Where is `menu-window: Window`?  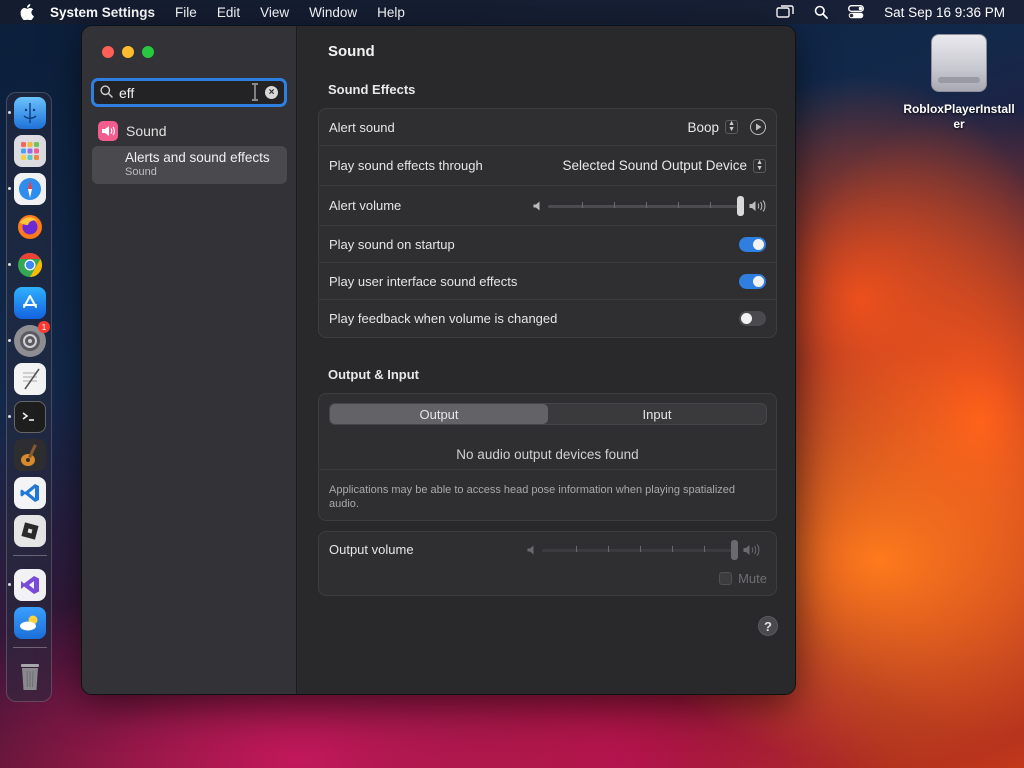 menu-window: Window is located at coordinates (333, 12).